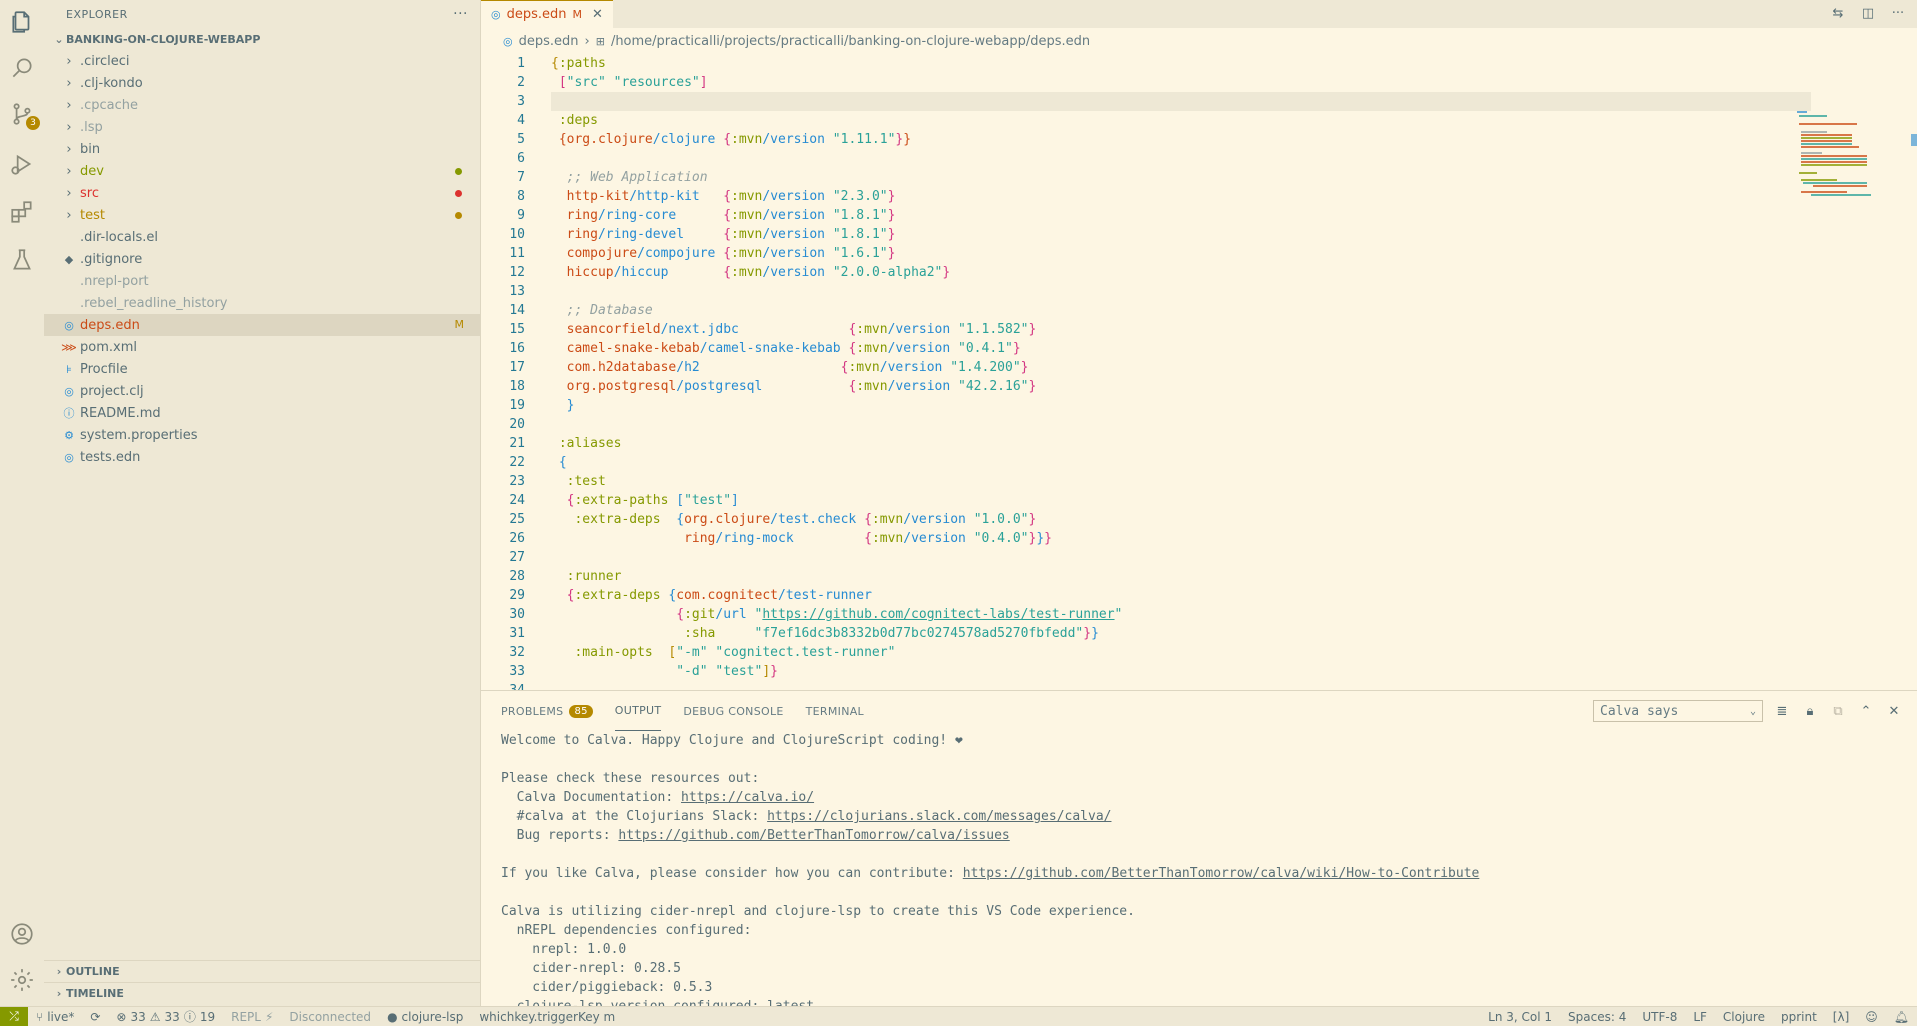  I want to click on breadcrumb-file: deps.edn, so click(549, 41).